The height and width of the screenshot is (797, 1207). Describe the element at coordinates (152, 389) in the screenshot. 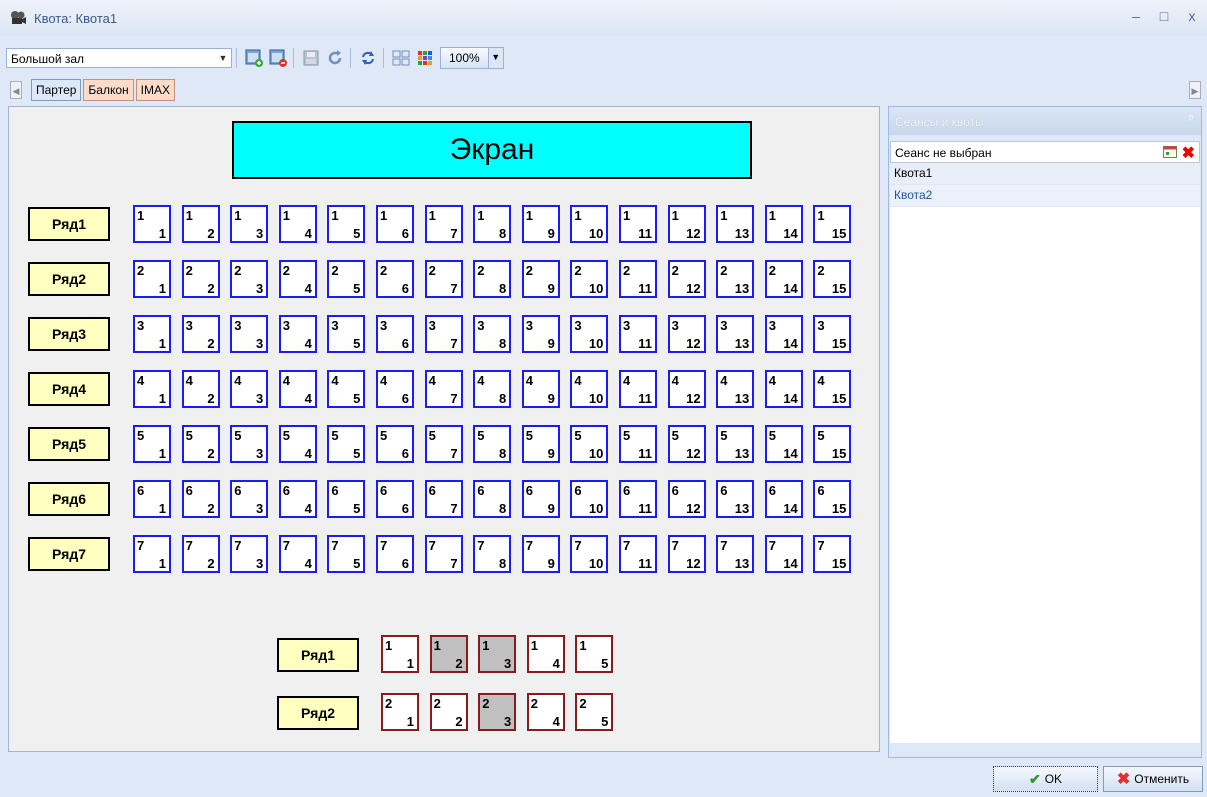

I see `seat: 41` at that location.